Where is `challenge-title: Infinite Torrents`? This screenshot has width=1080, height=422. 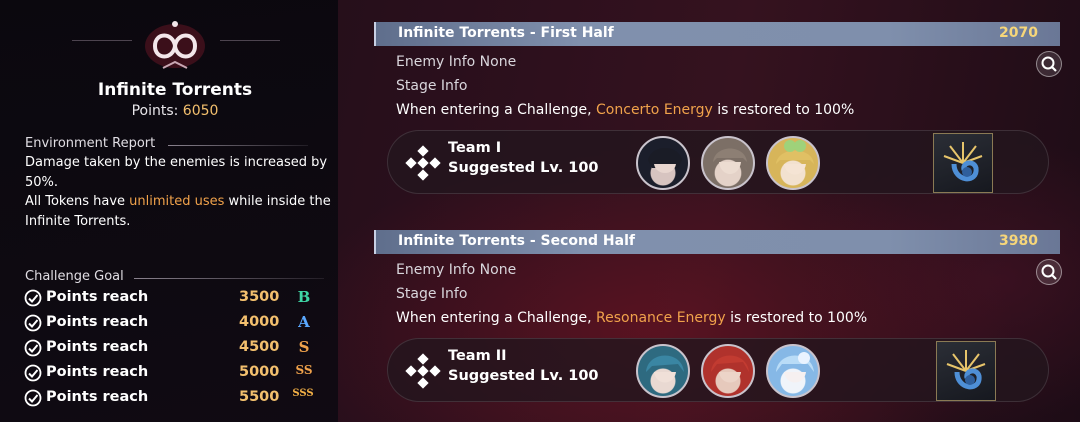
challenge-title: Infinite Torrents is located at coordinates (175, 90).